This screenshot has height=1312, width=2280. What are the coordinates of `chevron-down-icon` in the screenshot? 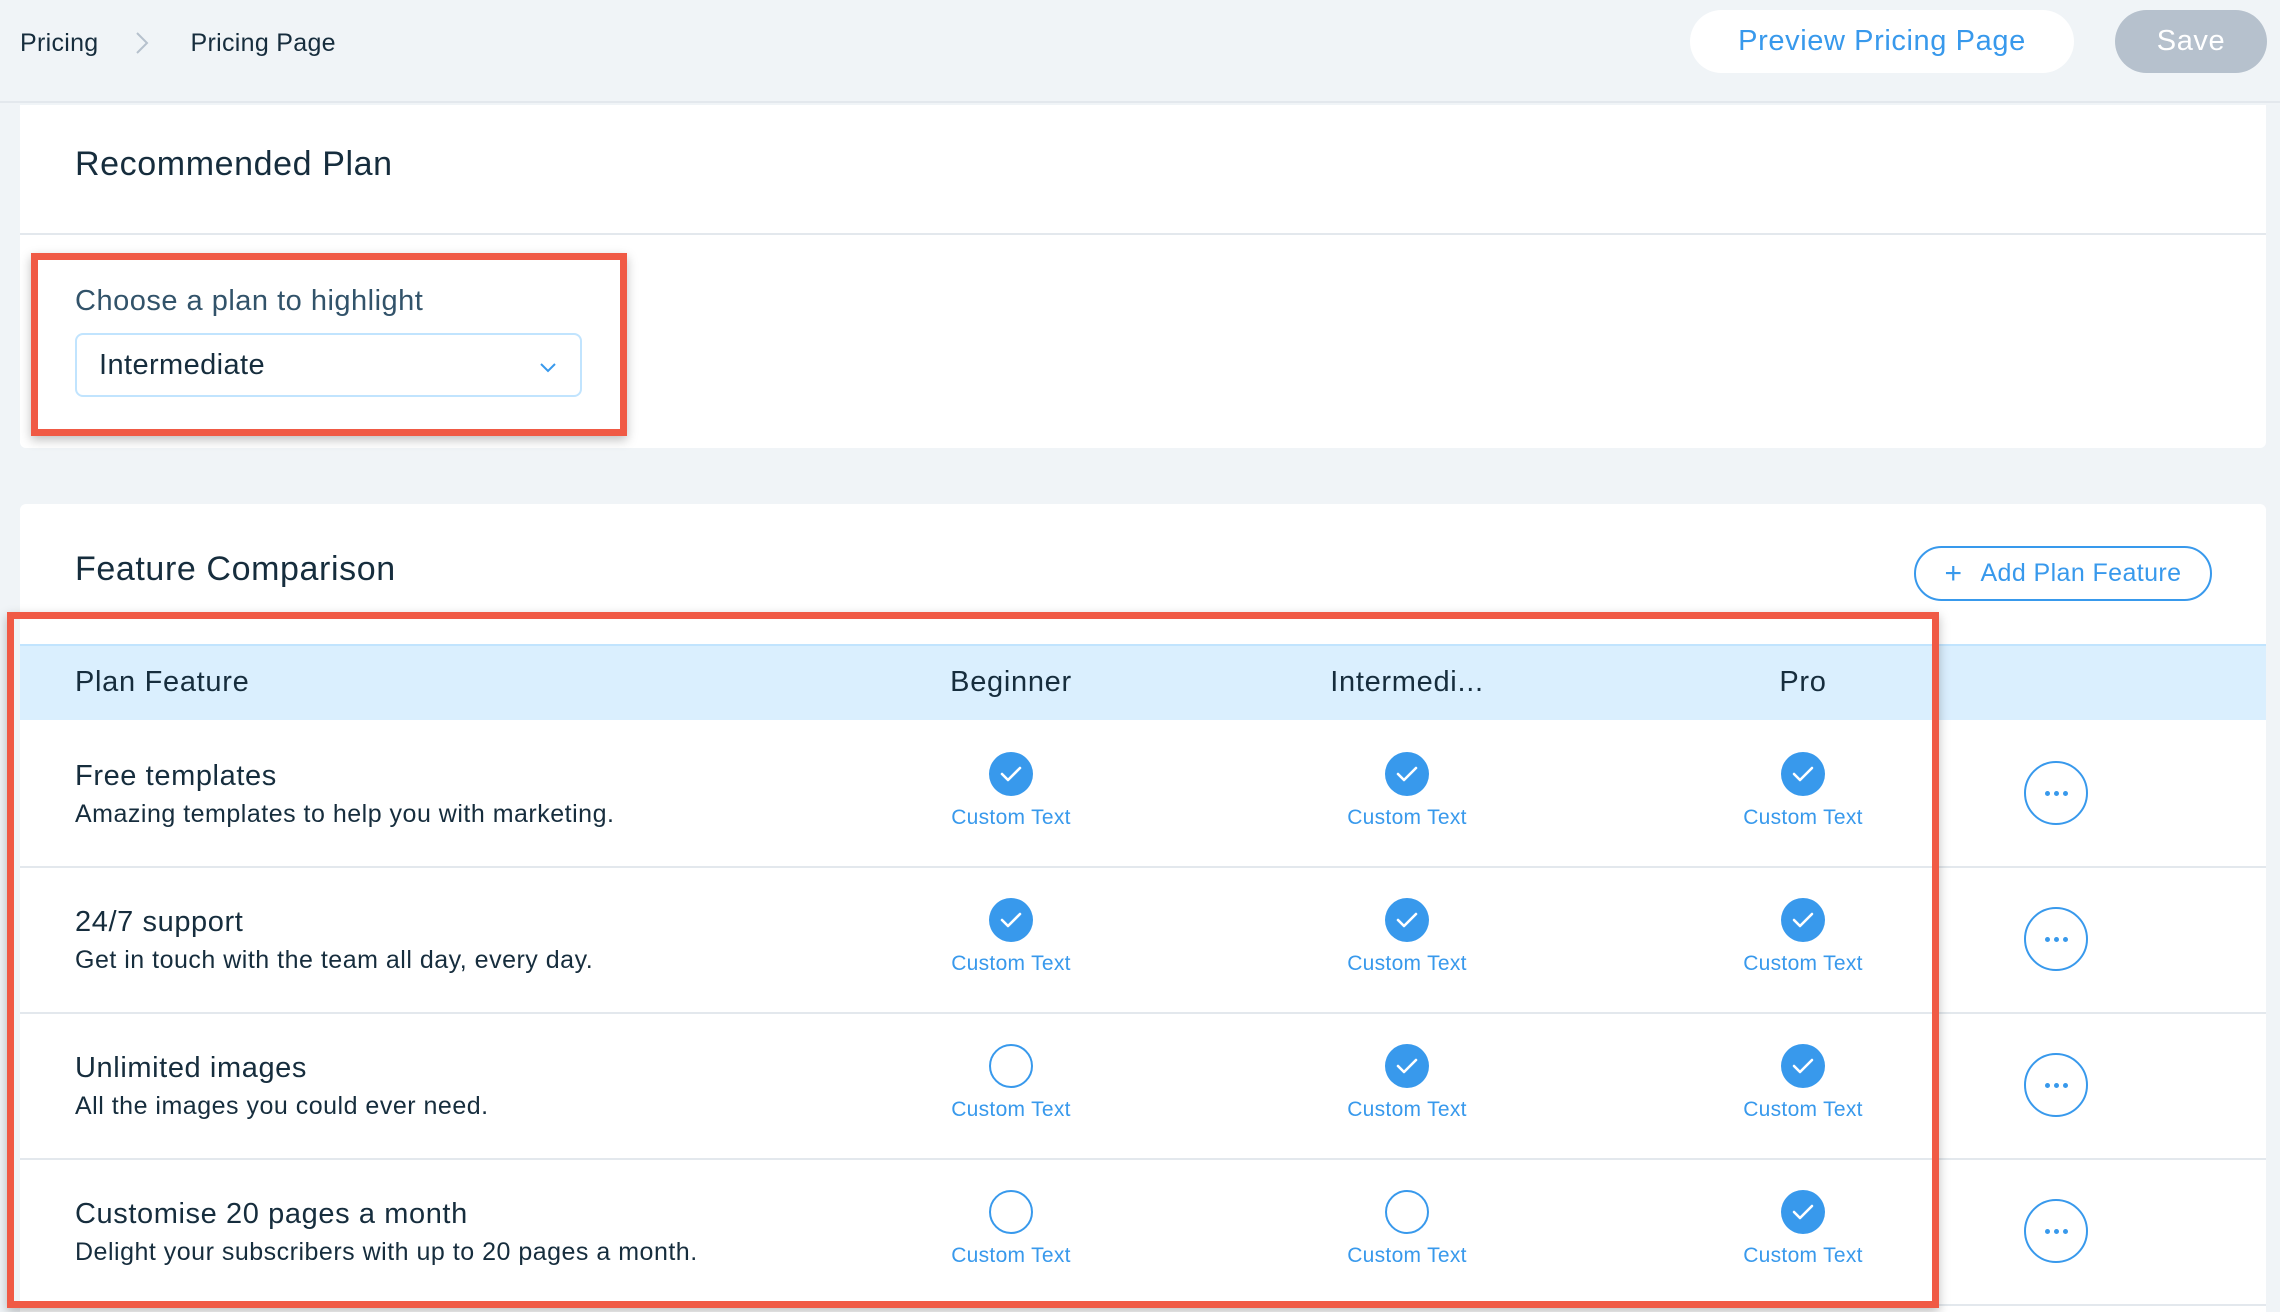 It's located at (548, 367).